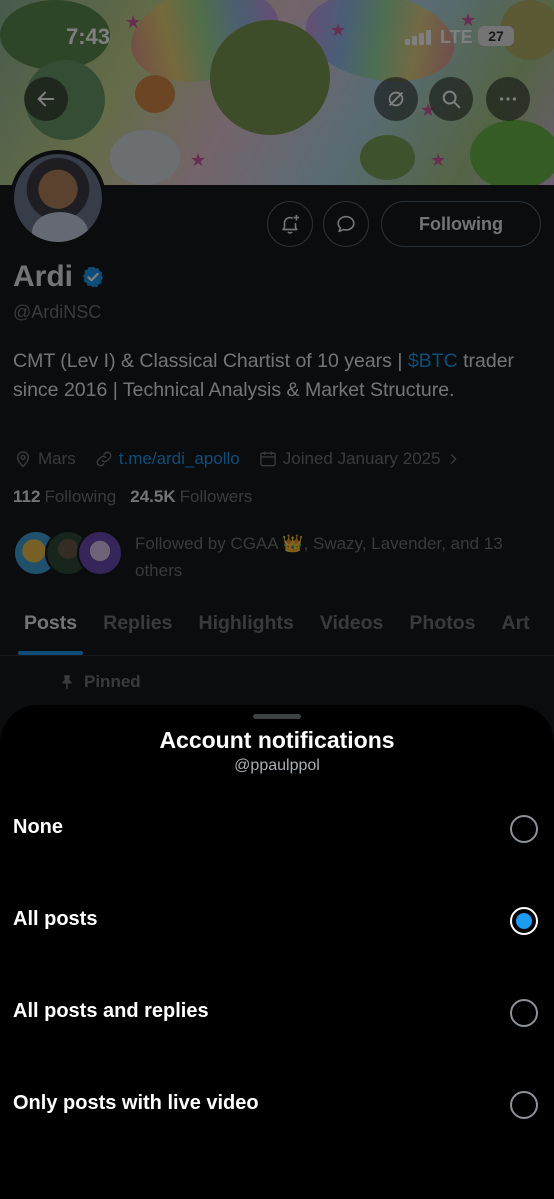 This screenshot has width=554, height=1199. I want to click on option-label: All posts and replies, so click(111, 1011).